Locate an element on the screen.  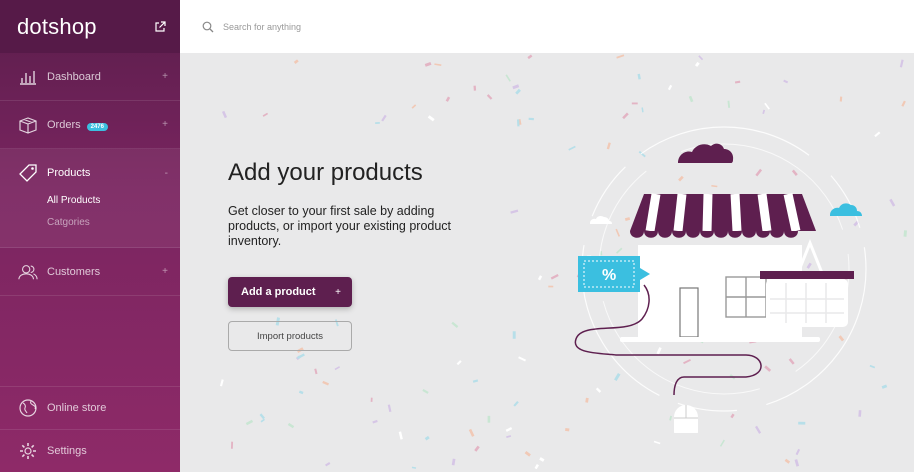
sidebar-item-label: Online store is located at coordinates (77, 408).